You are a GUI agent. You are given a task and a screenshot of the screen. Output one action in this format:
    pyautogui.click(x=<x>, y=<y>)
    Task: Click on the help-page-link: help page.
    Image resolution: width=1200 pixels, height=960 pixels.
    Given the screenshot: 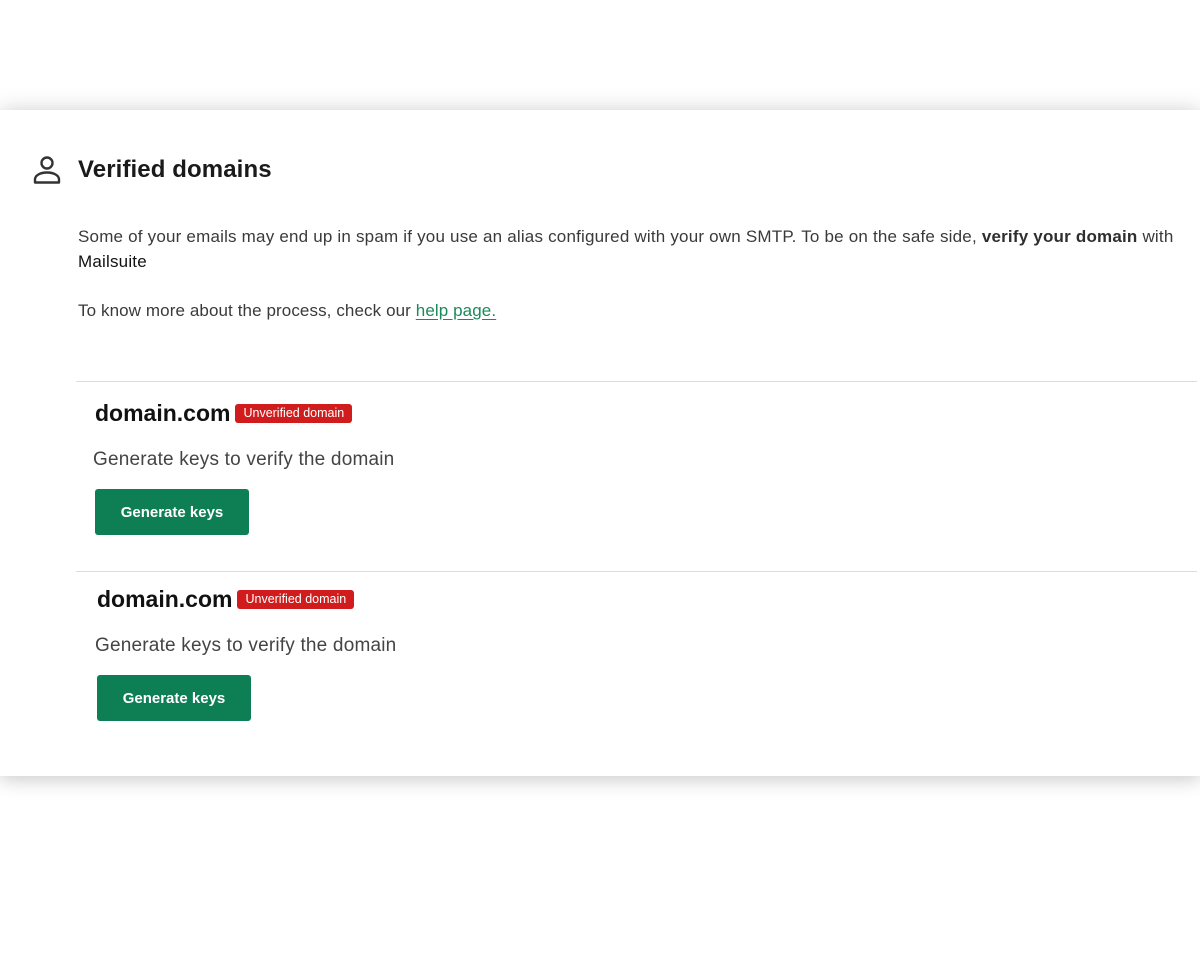 What is the action you would take?
    pyautogui.click(x=456, y=310)
    